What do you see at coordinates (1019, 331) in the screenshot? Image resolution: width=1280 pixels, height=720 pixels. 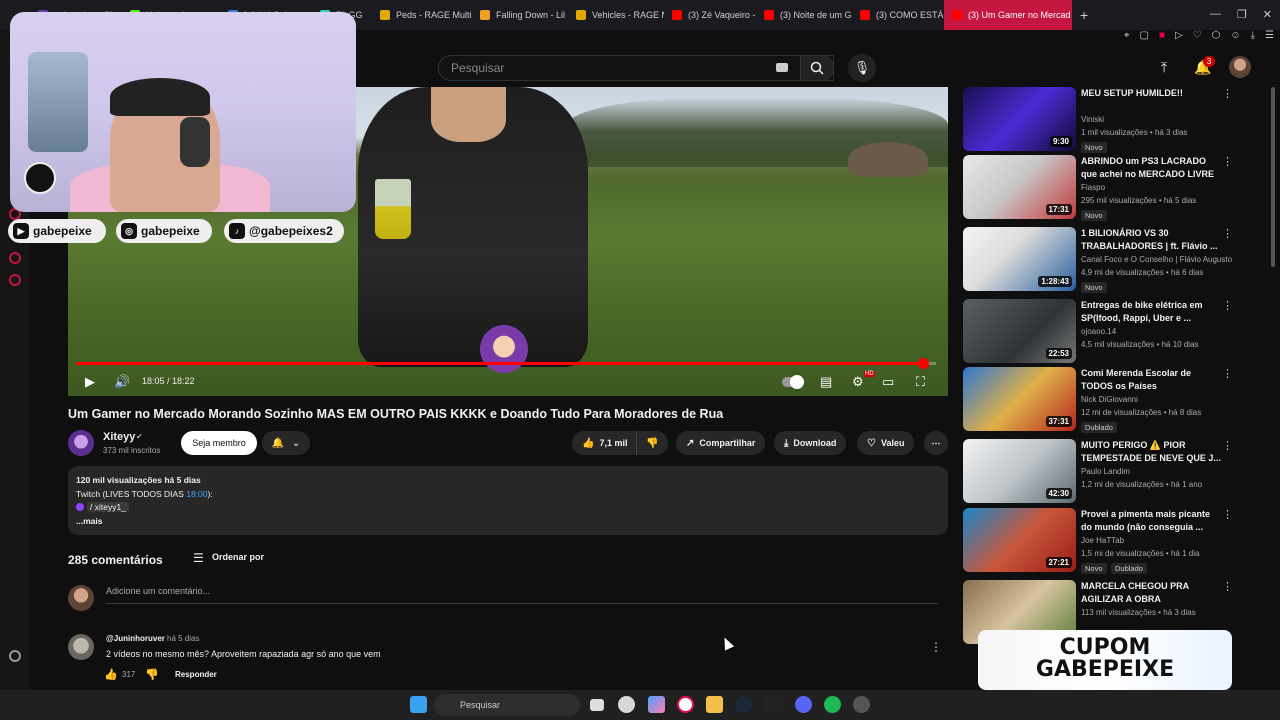 I see `video-thumbnail: 22:53` at bounding box center [1019, 331].